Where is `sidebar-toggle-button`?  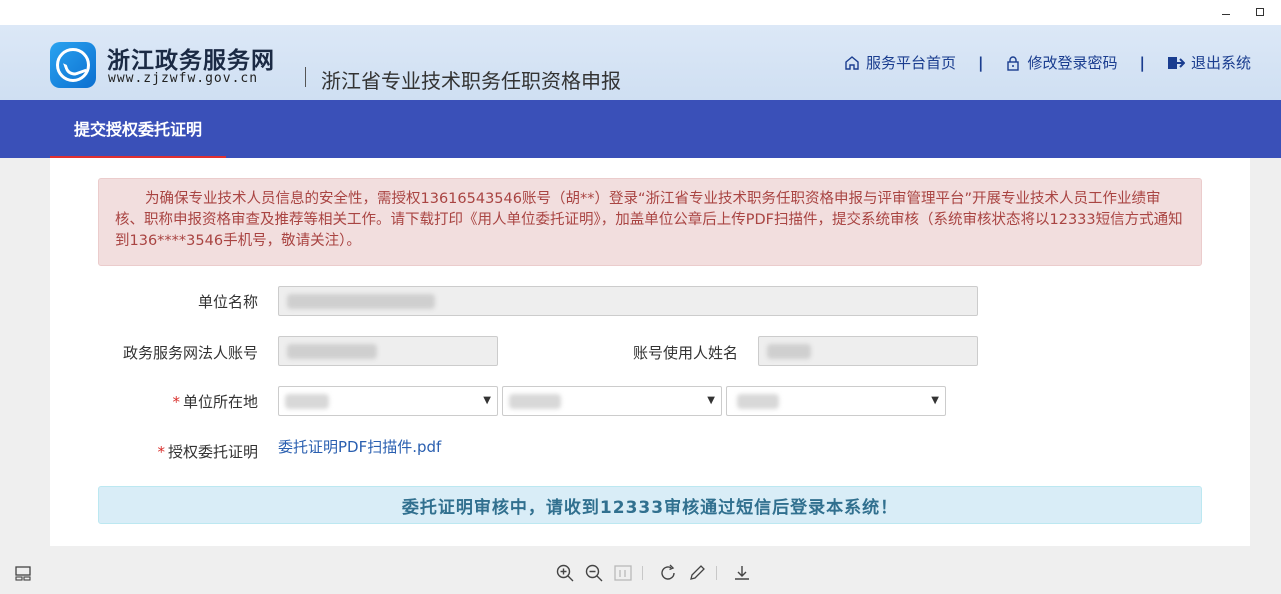
sidebar-toggle-button is located at coordinates (23, 573).